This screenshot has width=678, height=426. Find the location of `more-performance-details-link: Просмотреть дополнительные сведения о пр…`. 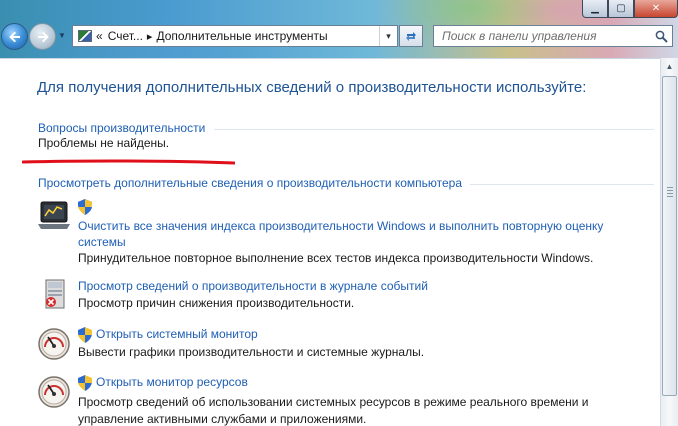

more-performance-details-link: Просмотреть дополнительные сведения о пр… is located at coordinates (250, 183).